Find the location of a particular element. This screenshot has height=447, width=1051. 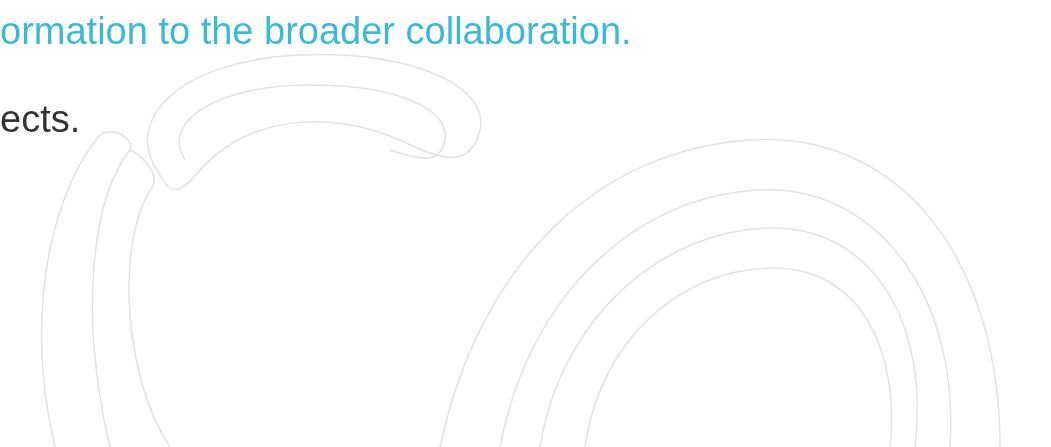

paragraph-text: ormation to the broader collaboration. is located at coordinates (316, 31).